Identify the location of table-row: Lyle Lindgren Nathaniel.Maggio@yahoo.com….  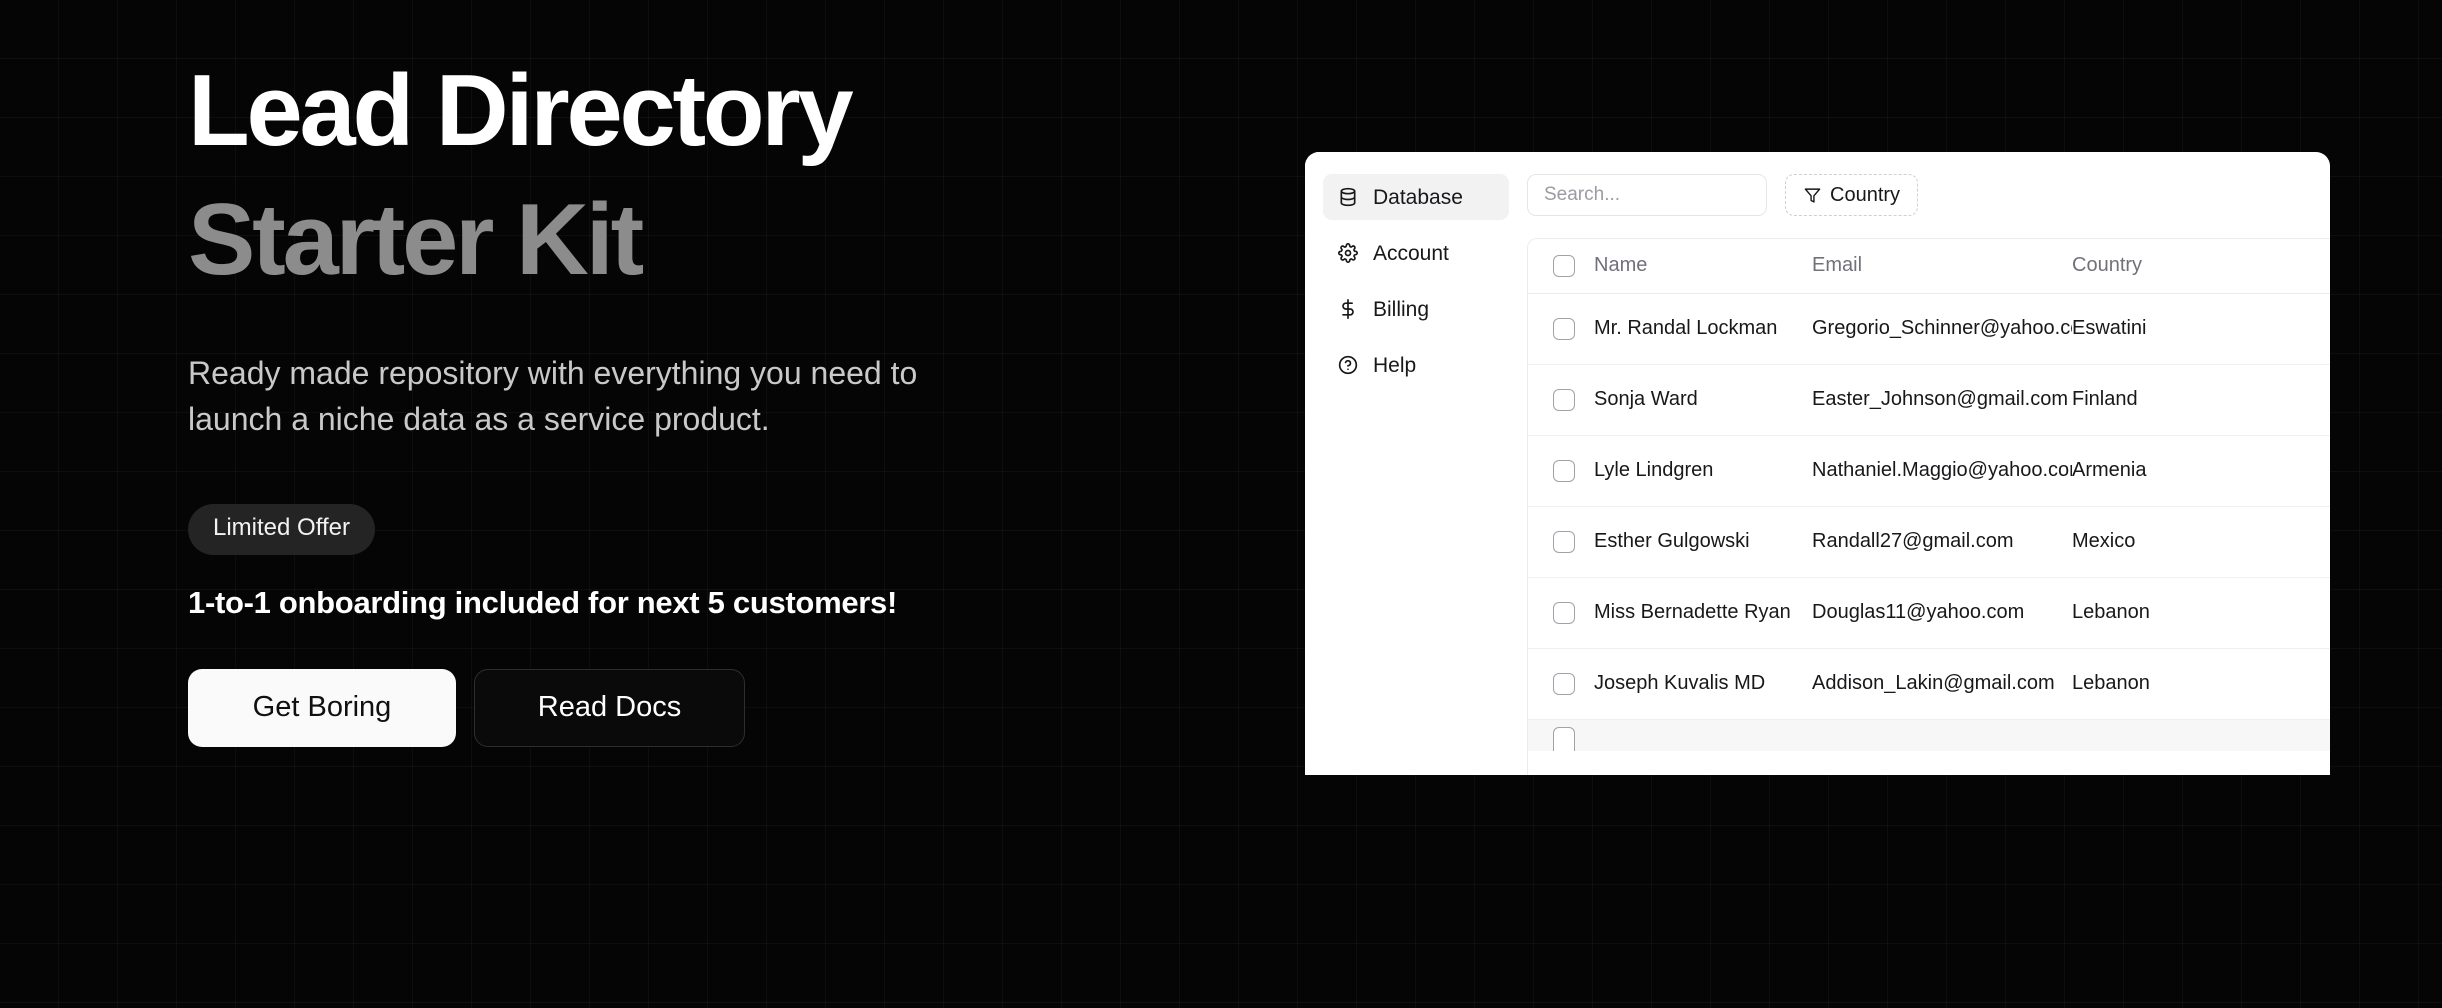
(1929, 471).